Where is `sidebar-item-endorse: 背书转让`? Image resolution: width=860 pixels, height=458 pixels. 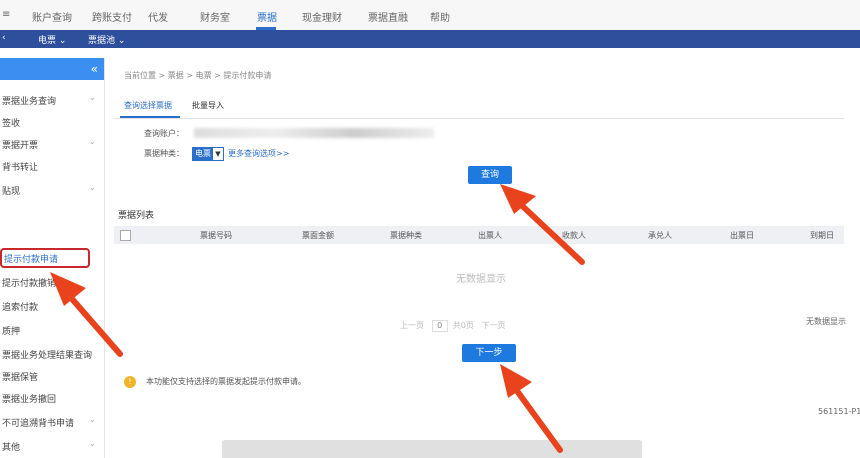 sidebar-item-endorse: 背书转让 is located at coordinates (52, 166).